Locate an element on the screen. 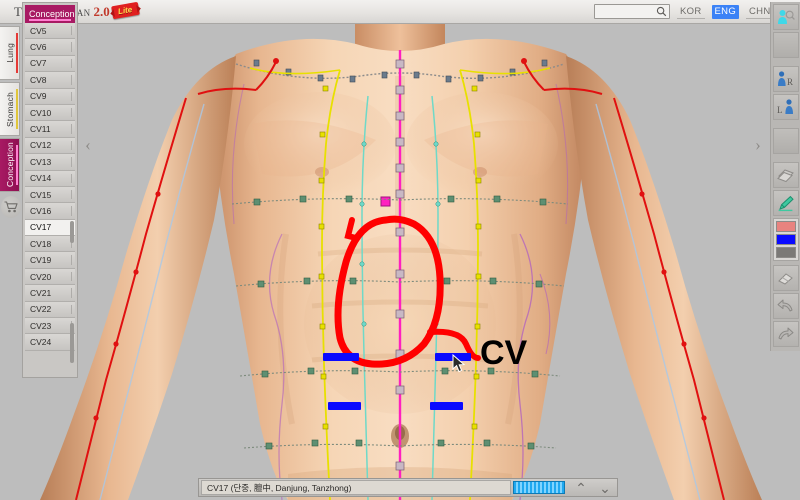 This screenshot has height=500, width=800. collapse-right-panel-button: › is located at coordinates (758, 145).